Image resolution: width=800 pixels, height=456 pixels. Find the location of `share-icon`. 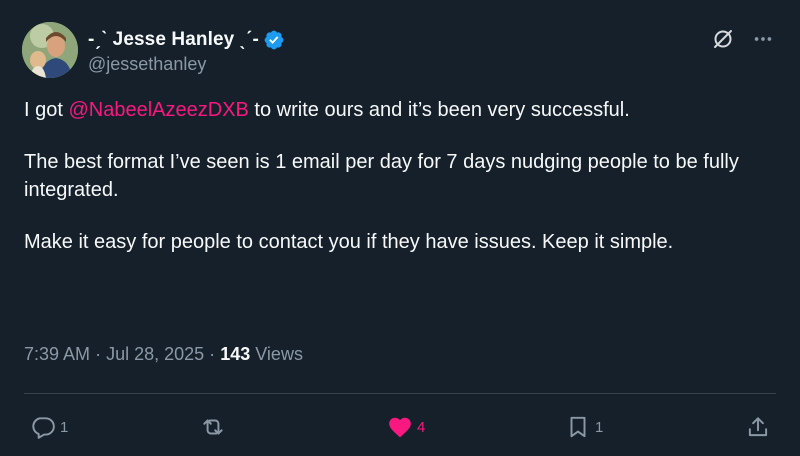

share-icon is located at coordinates (758, 427).